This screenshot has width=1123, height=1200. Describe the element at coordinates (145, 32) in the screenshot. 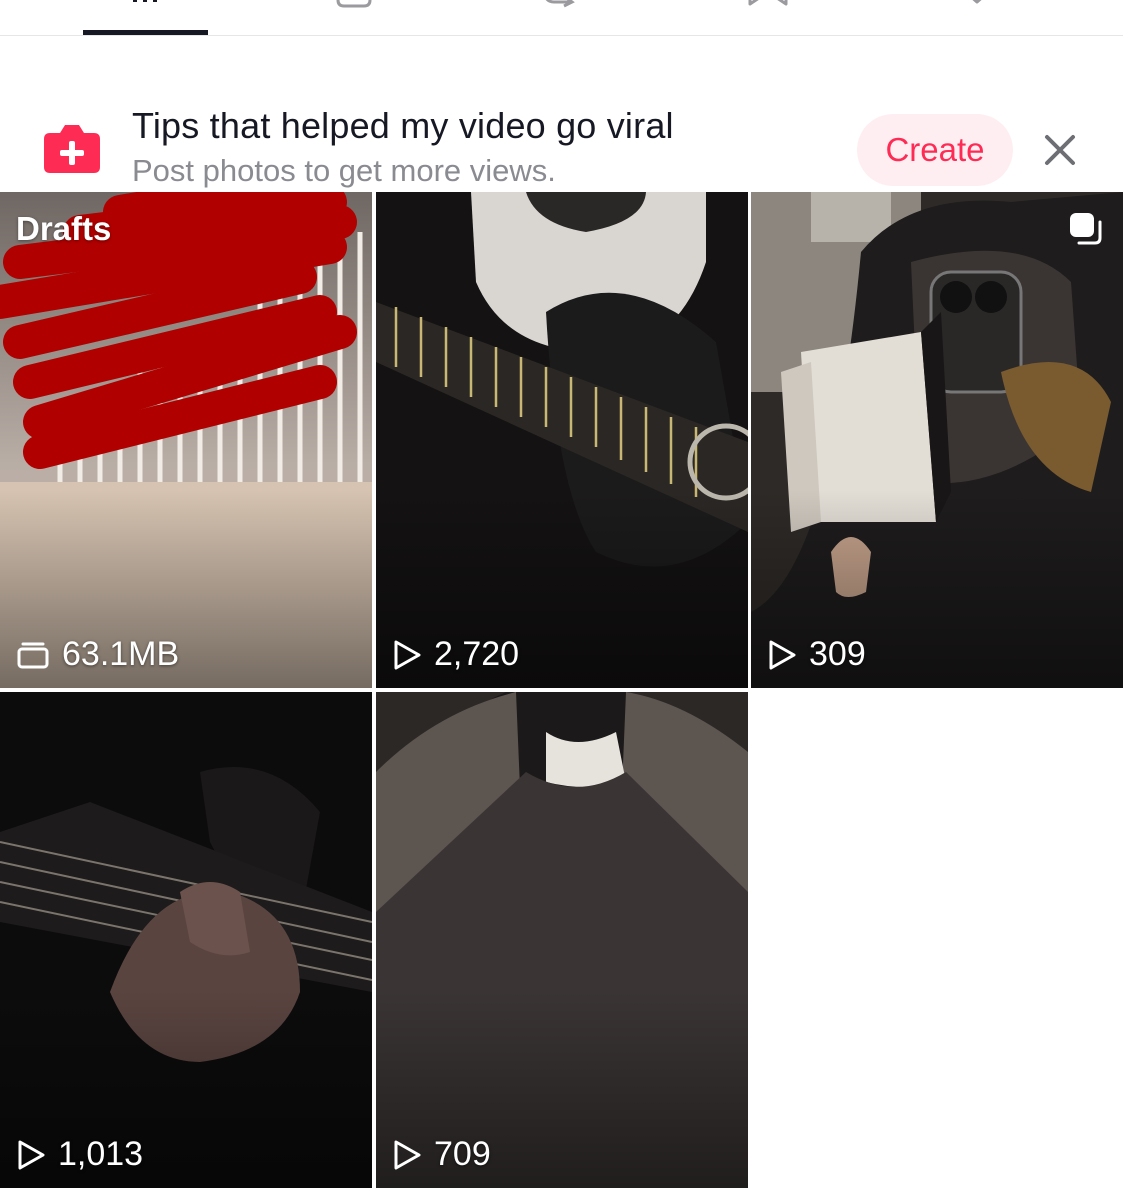

I see `active-tab-indicator` at that location.